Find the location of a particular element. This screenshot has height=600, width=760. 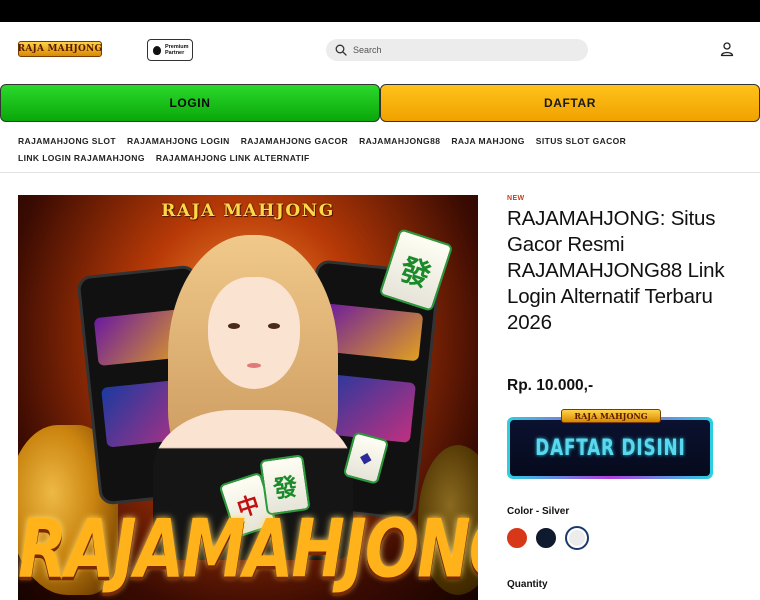

nav-link-rajamahjong-gacor: RAJAMAHJONG GACOR is located at coordinates (294, 141).